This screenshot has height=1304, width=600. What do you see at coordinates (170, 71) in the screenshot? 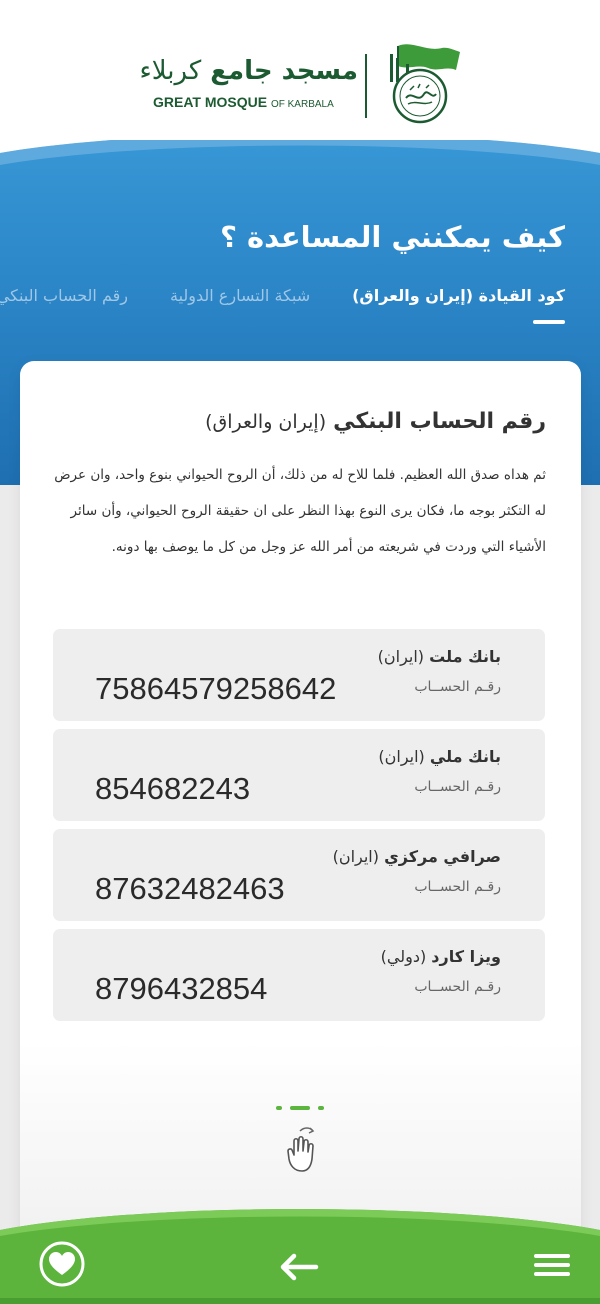
I see `logo-arabic-light: كربلاء` at bounding box center [170, 71].